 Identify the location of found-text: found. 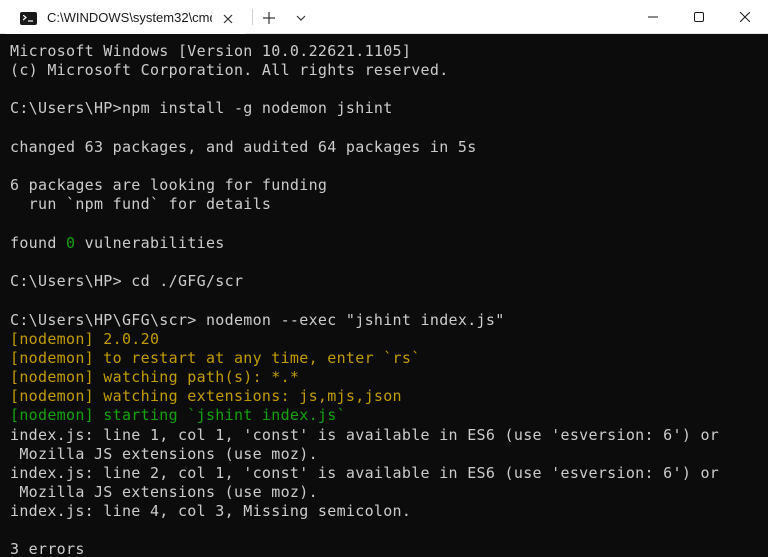
(38, 243).